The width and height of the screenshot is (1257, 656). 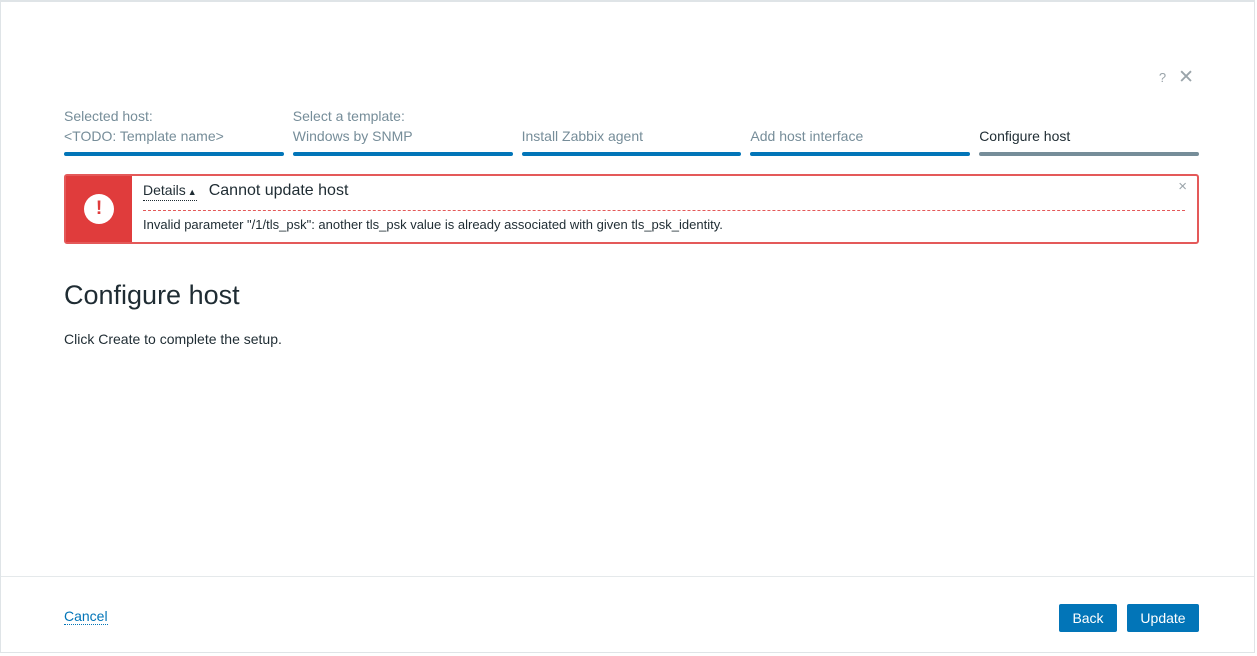 What do you see at coordinates (1163, 618) in the screenshot?
I see `update-button: Update` at bounding box center [1163, 618].